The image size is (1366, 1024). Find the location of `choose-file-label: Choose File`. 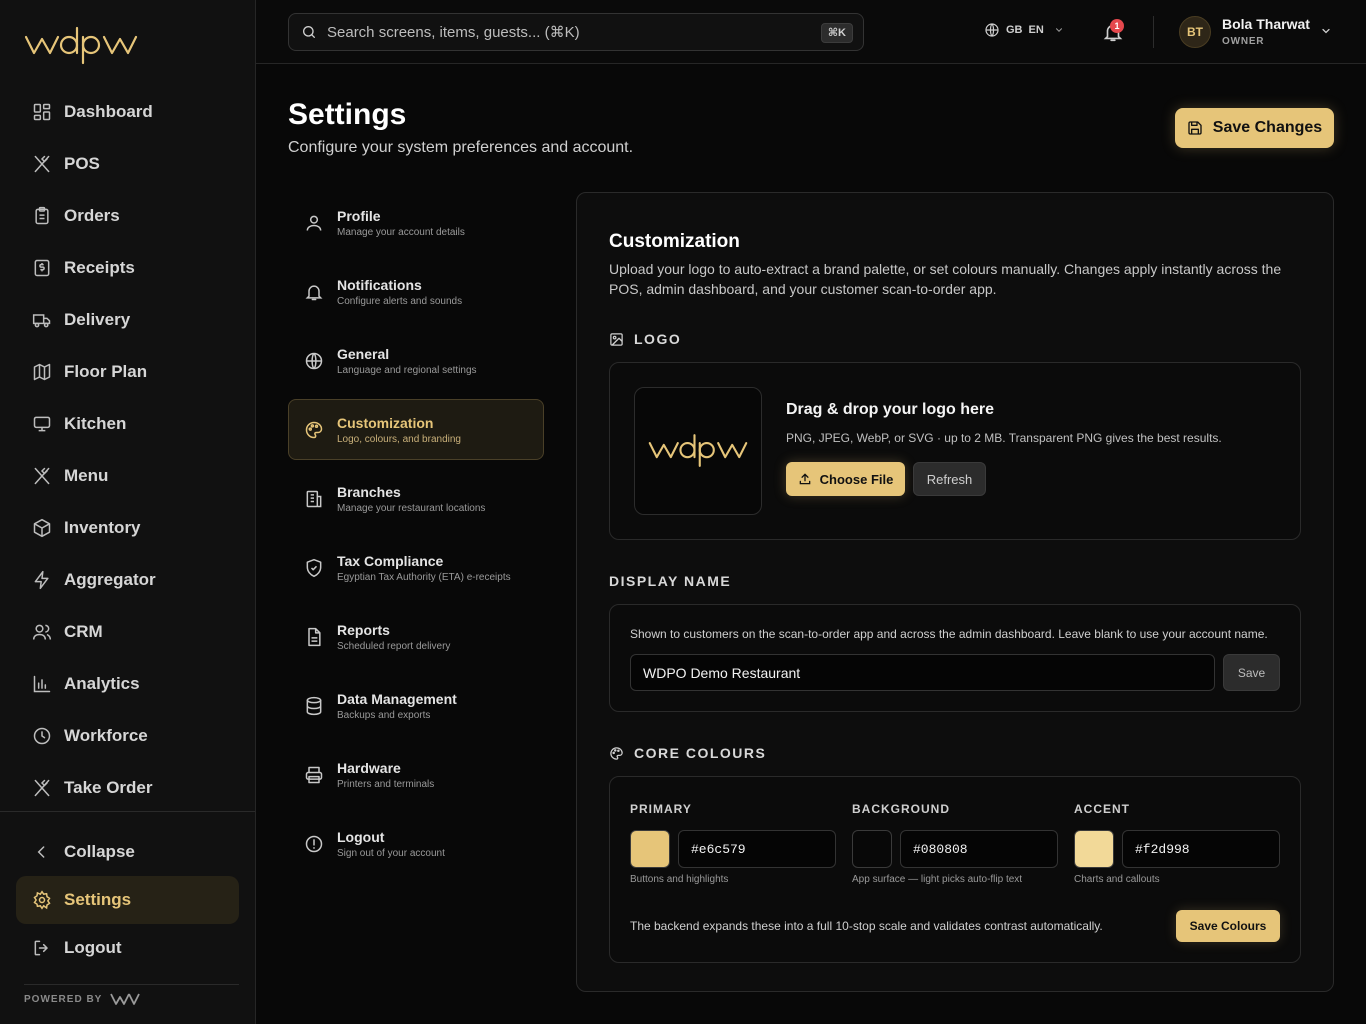

choose-file-label: Choose File is located at coordinates (856, 479).